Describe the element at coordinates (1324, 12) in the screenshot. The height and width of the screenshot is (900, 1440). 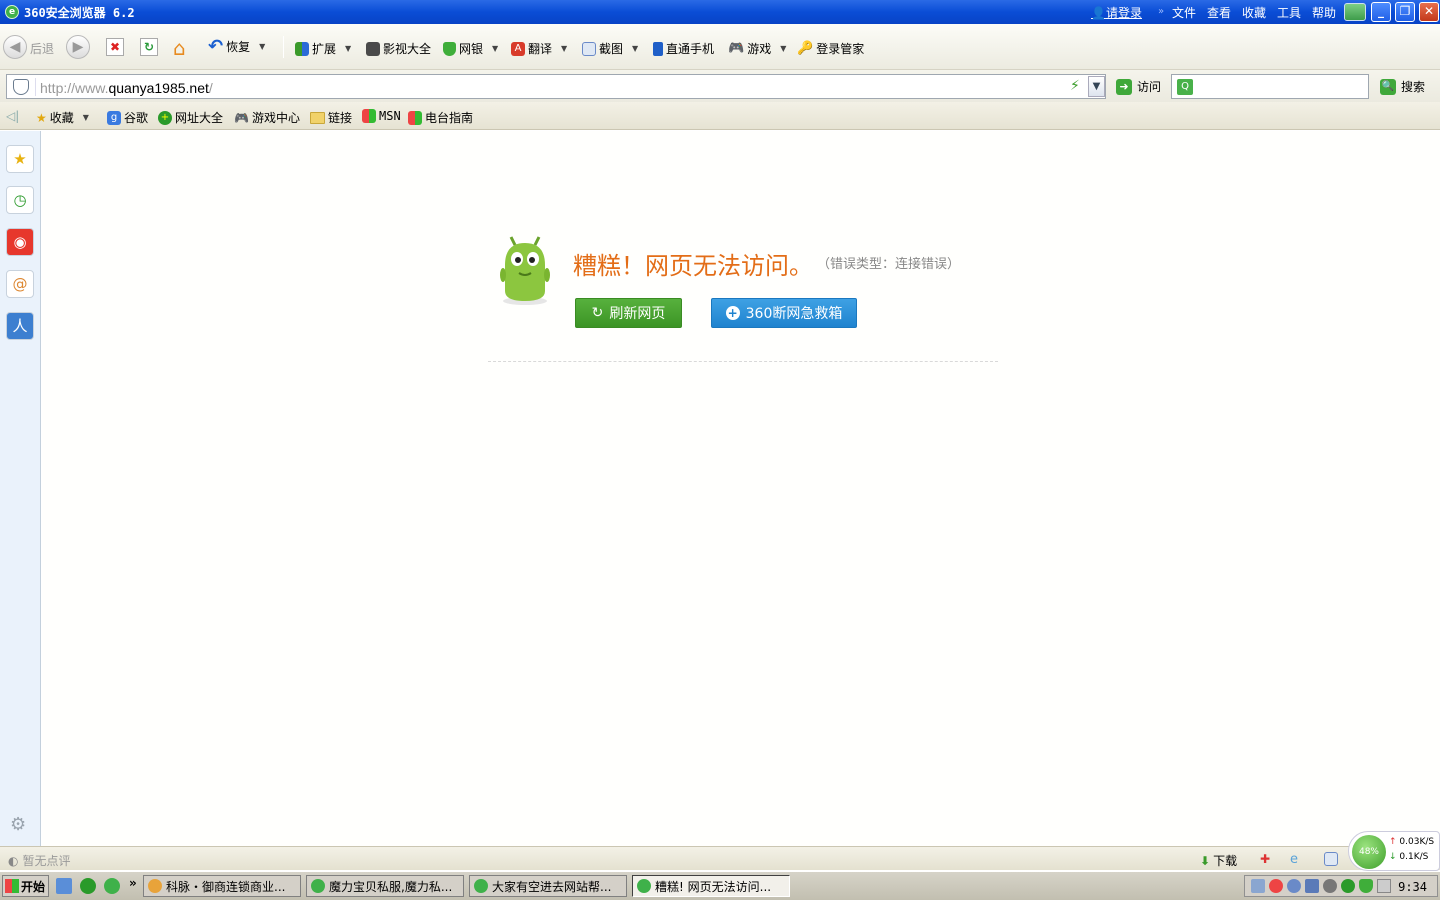
I see `menu-help: 帮助` at that location.